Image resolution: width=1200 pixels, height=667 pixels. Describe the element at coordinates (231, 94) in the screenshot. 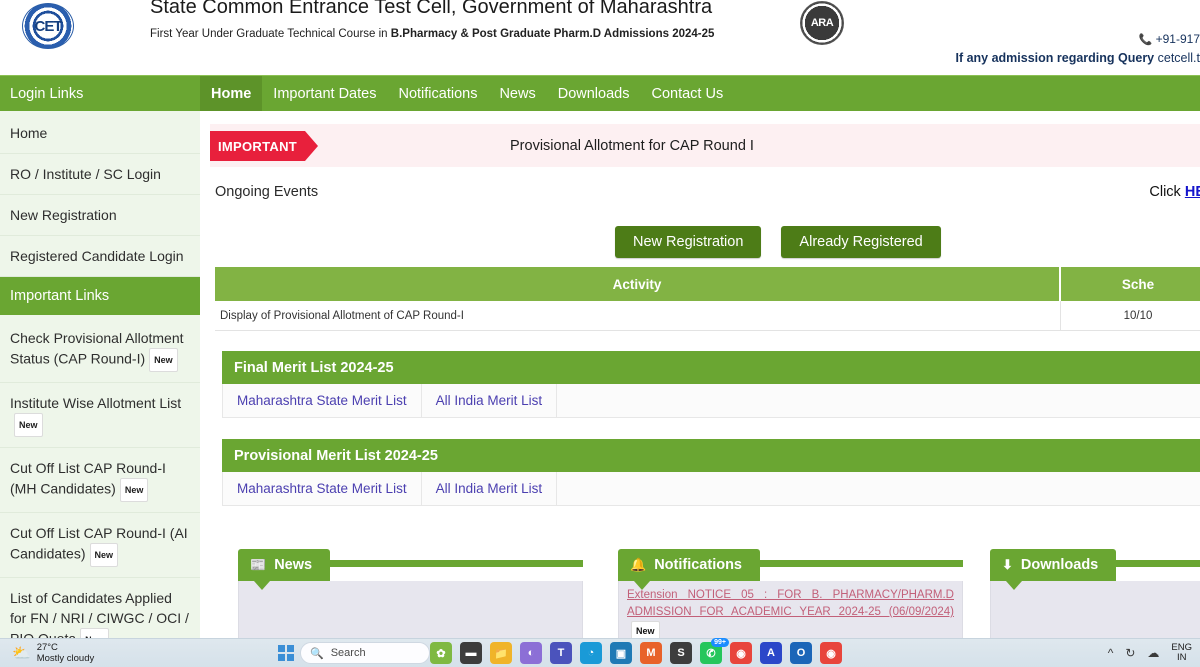

I see `nav-item-home: Home` at that location.